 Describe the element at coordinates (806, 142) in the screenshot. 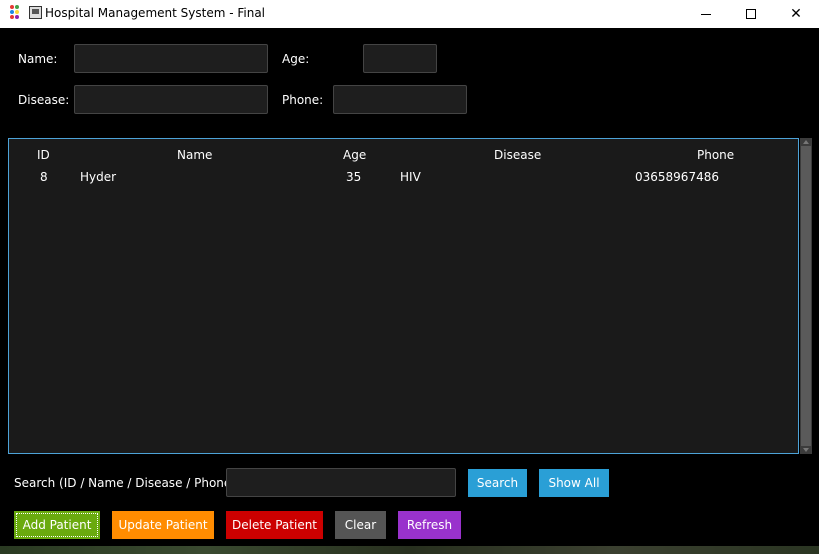

I see `scroll-up-icon` at that location.